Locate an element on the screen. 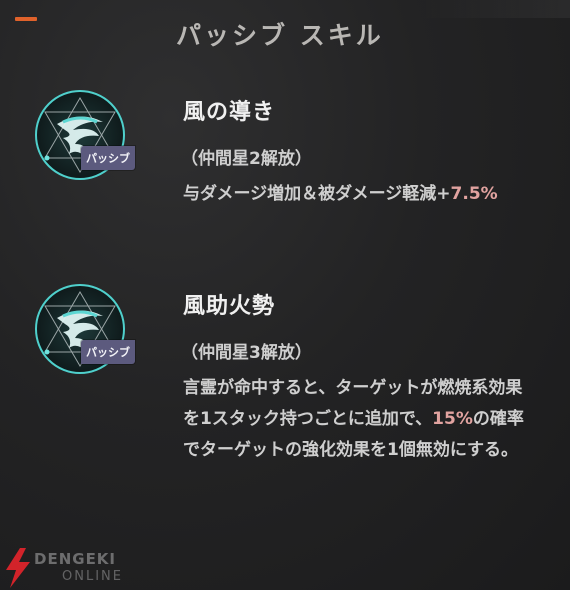 This screenshot has height=590, width=570. desc-text: 与ダメージ増加＆被ダメージ軽減+ is located at coordinates (317, 194).